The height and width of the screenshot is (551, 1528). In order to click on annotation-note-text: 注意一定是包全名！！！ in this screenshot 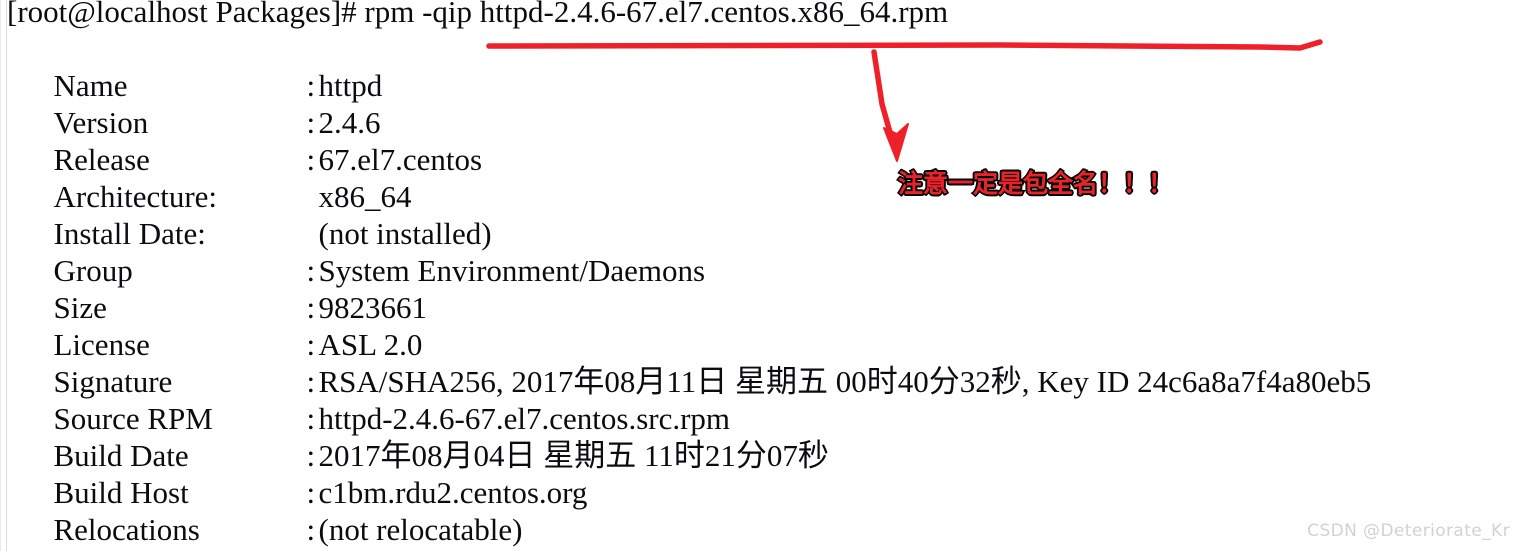, I will do `click(1036, 183)`.